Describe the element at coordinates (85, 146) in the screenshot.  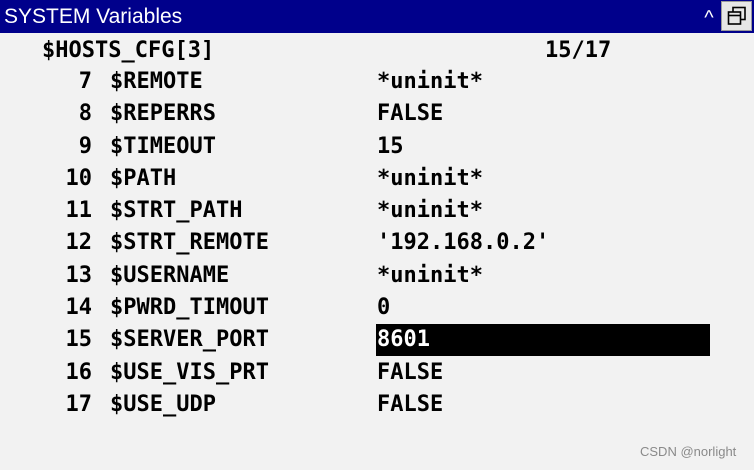
I see `variable-number: 9` at that location.